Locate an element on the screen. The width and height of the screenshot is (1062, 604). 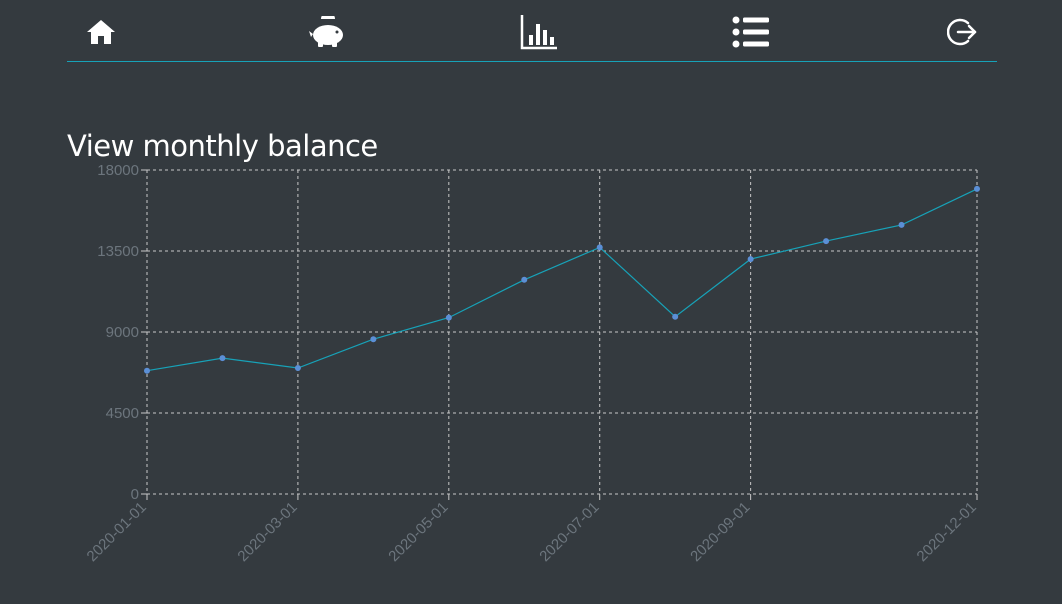
y-tick-label: 9000 is located at coordinates (122, 332).